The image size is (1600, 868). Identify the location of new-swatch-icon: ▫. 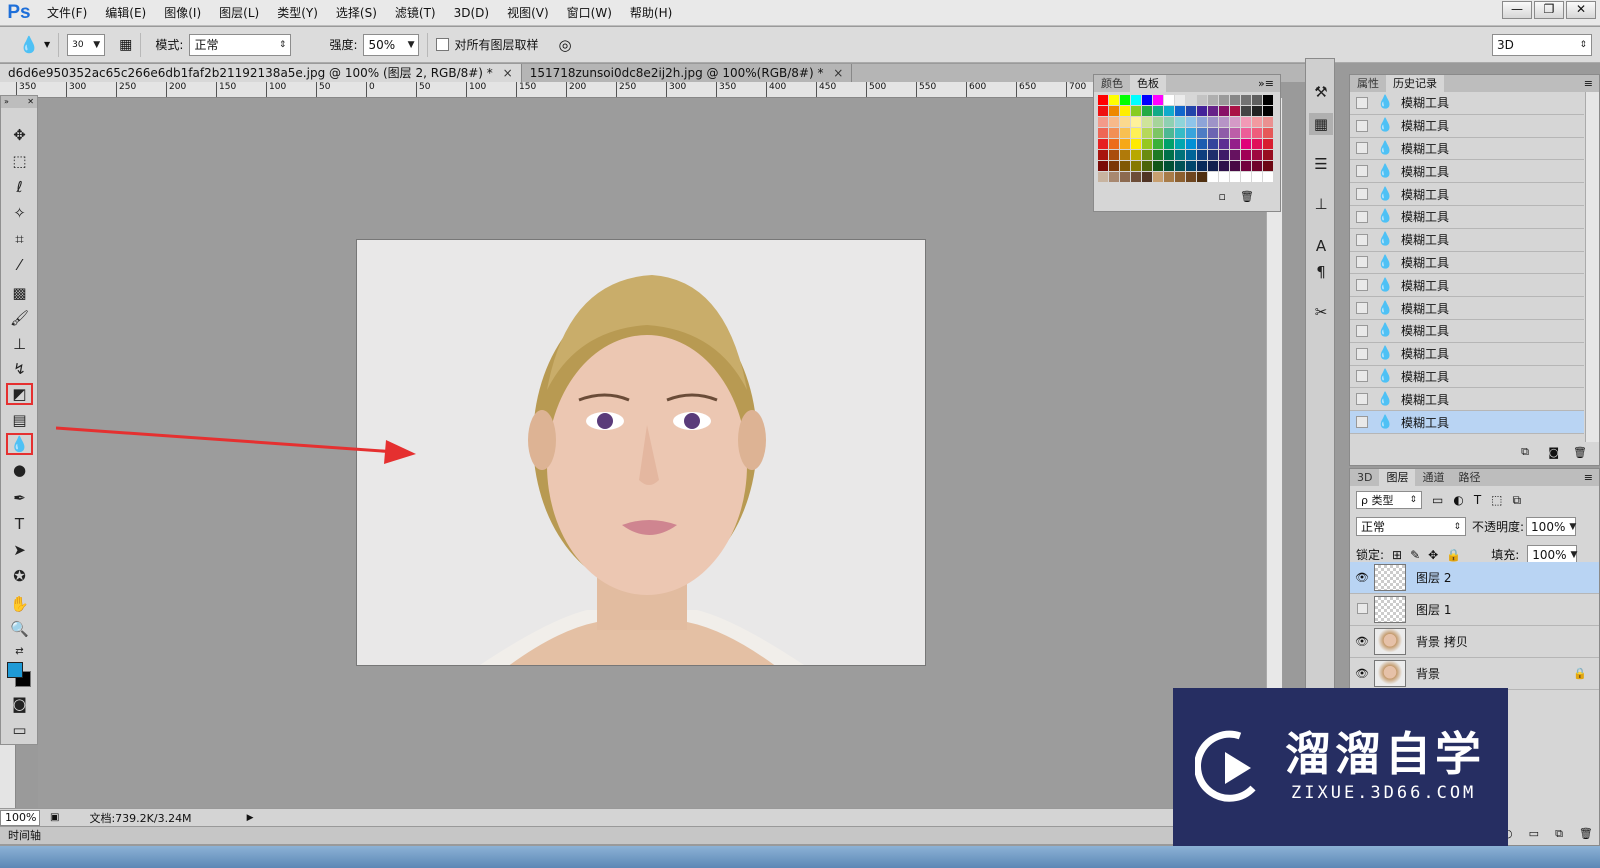
(1222, 196).